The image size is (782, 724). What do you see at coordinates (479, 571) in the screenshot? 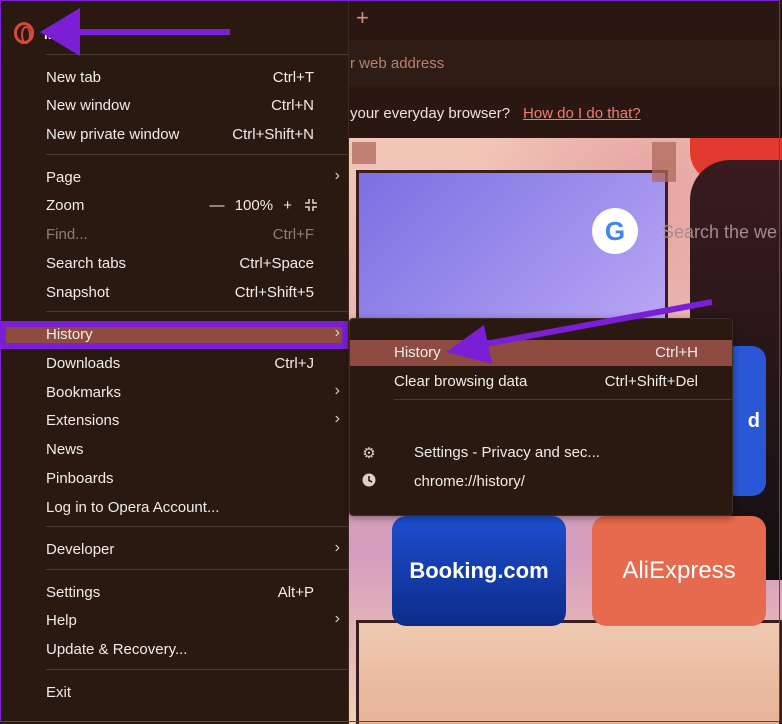
I see `speed-dial-booking: Booking.com` at bounding box center [479, 571].